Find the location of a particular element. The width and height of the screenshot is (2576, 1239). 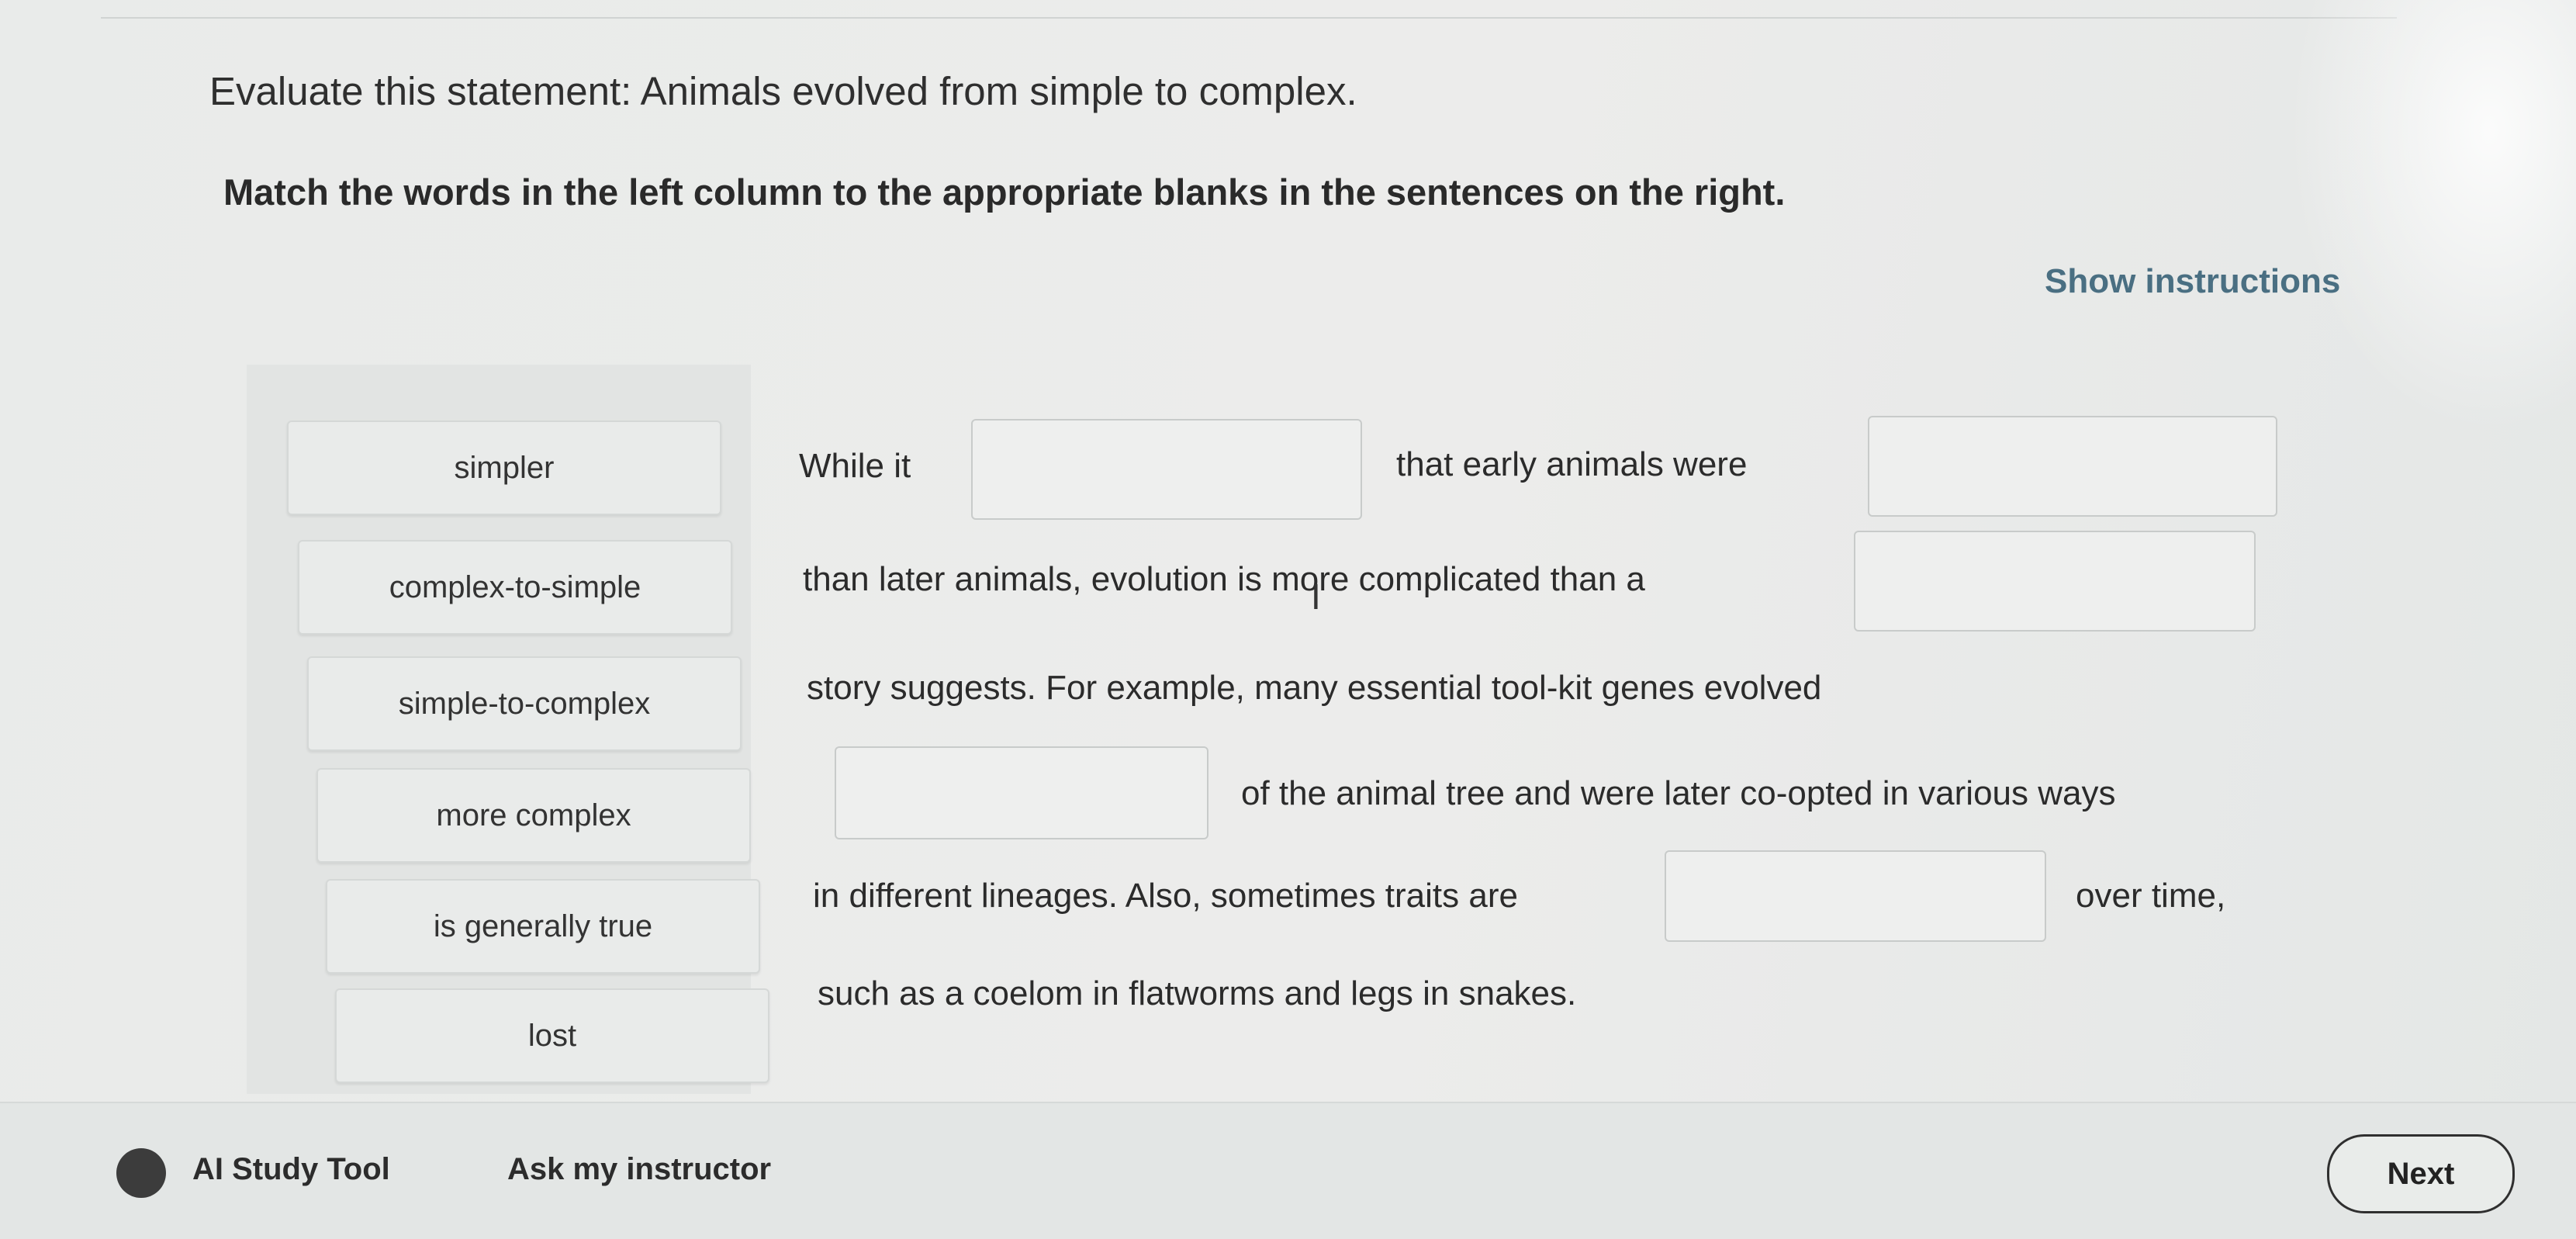

word-tile-simple-to-complex: simple-to-complex is located at coordinates (524, 703).